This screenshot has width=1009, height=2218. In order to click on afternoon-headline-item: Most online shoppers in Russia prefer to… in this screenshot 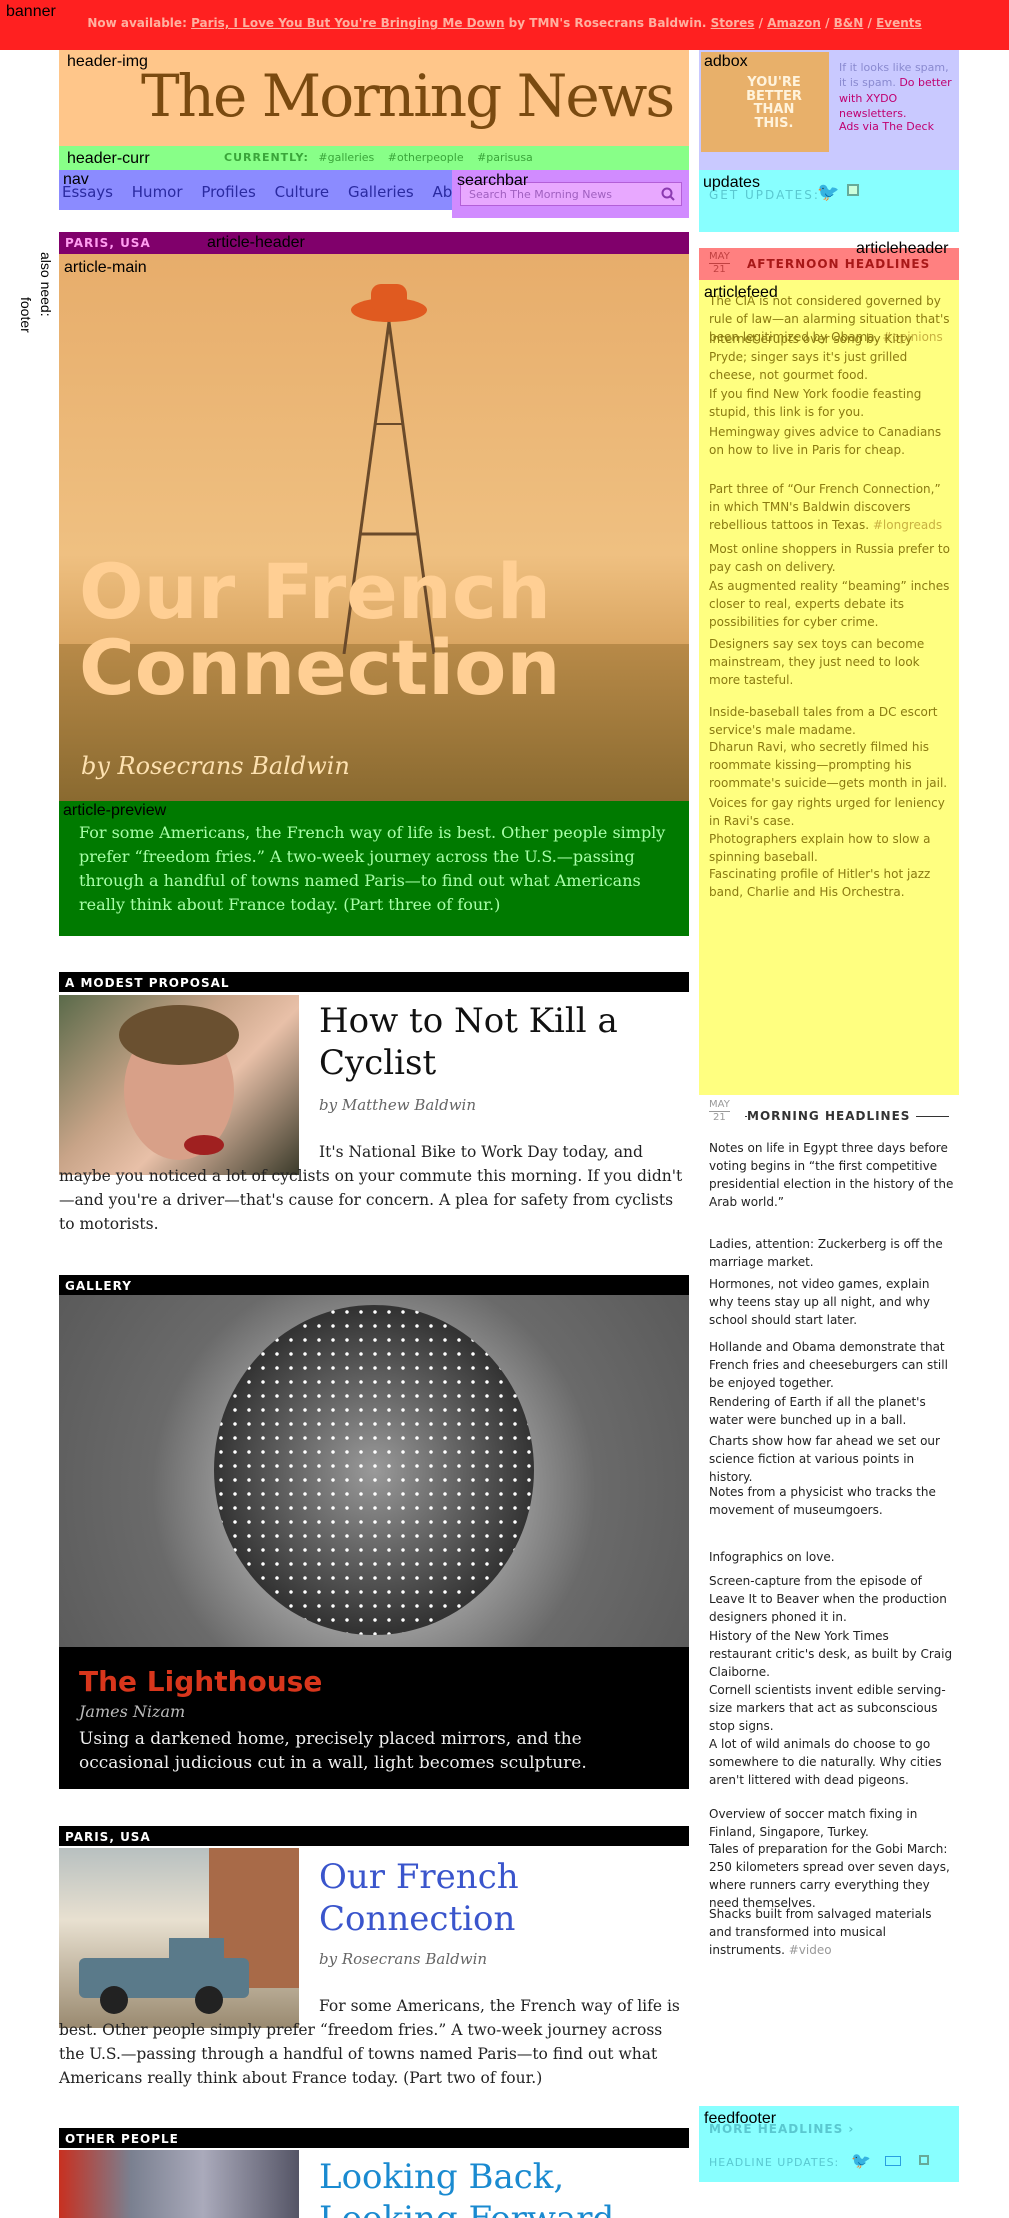, I will do `click(831, 558)`.